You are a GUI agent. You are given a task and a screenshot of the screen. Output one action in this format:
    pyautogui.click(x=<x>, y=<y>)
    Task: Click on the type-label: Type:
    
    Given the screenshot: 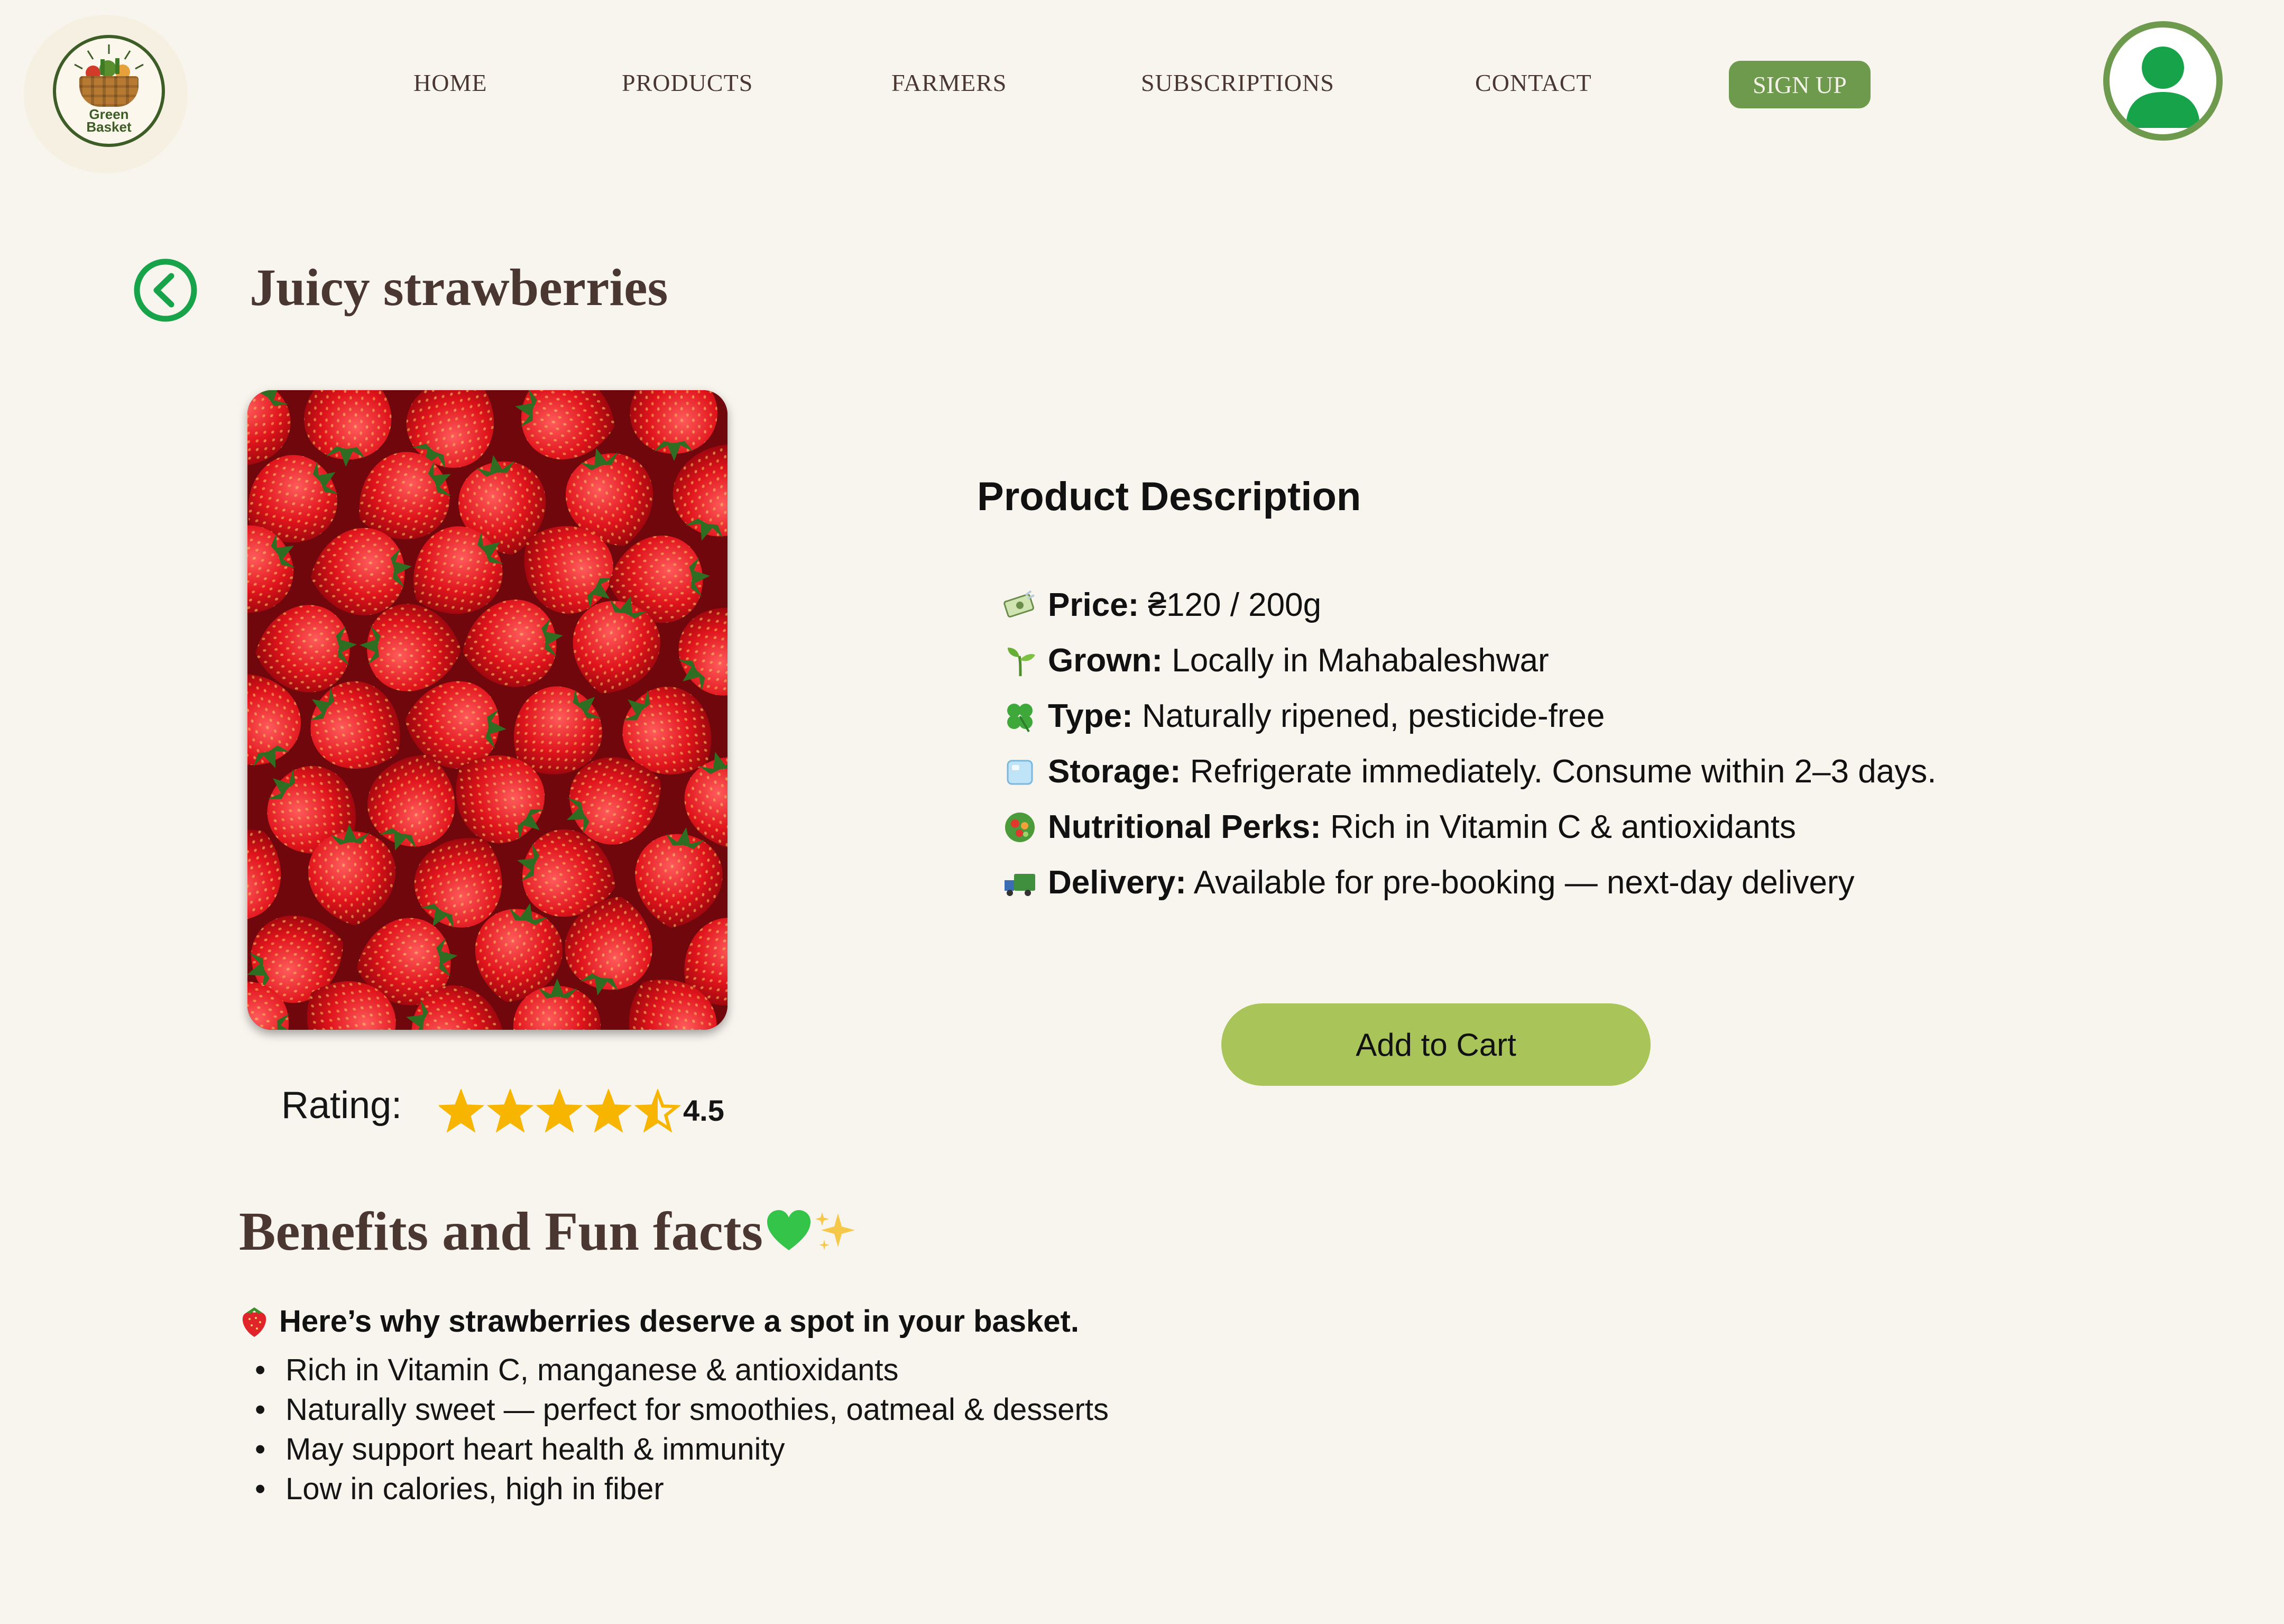 What is the action you would take?
    pyautogui.click(x=1090, y=716)
    